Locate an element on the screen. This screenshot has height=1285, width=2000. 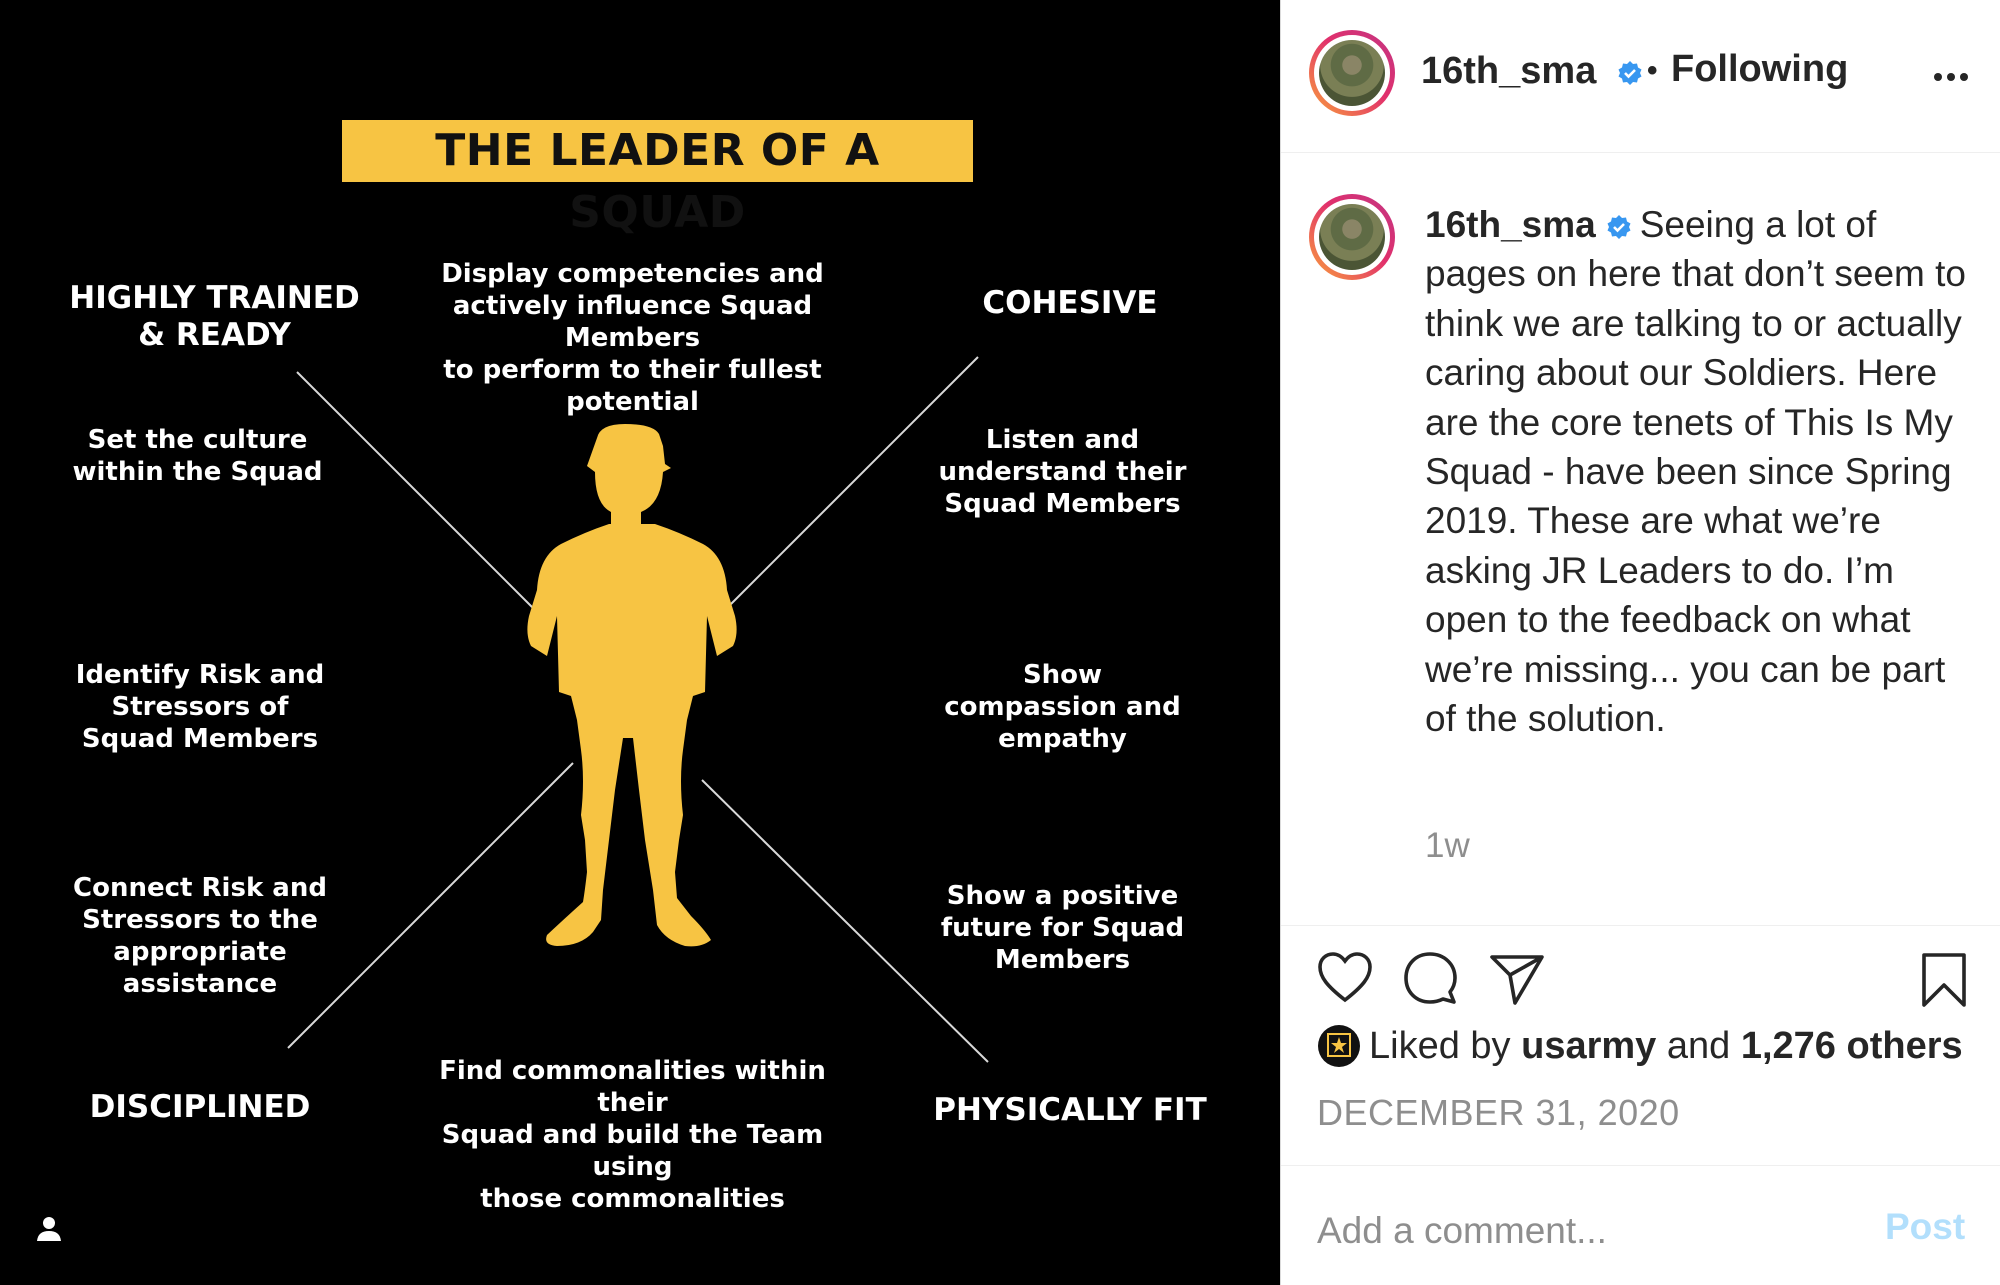
post-comment-button: Post is located at coordinates (1925, 1227).